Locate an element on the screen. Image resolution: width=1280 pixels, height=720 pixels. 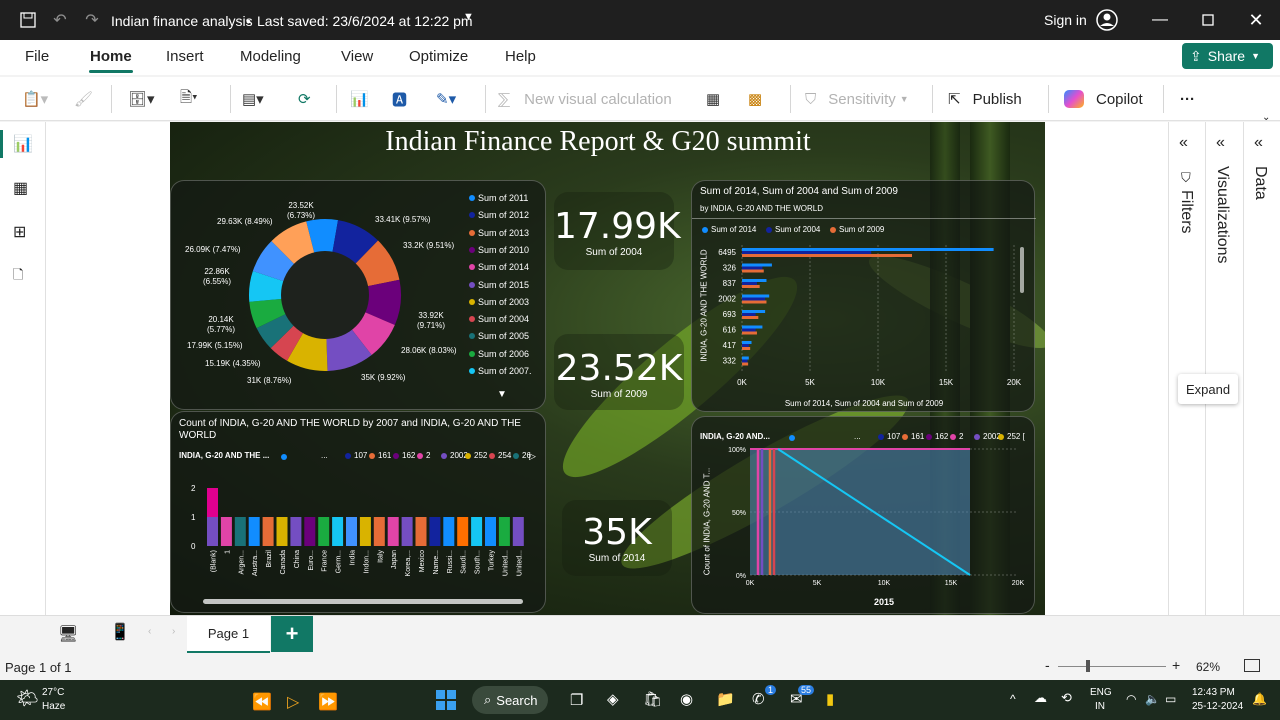
zoom-out-button: - is located at coordinates (1047, 665).